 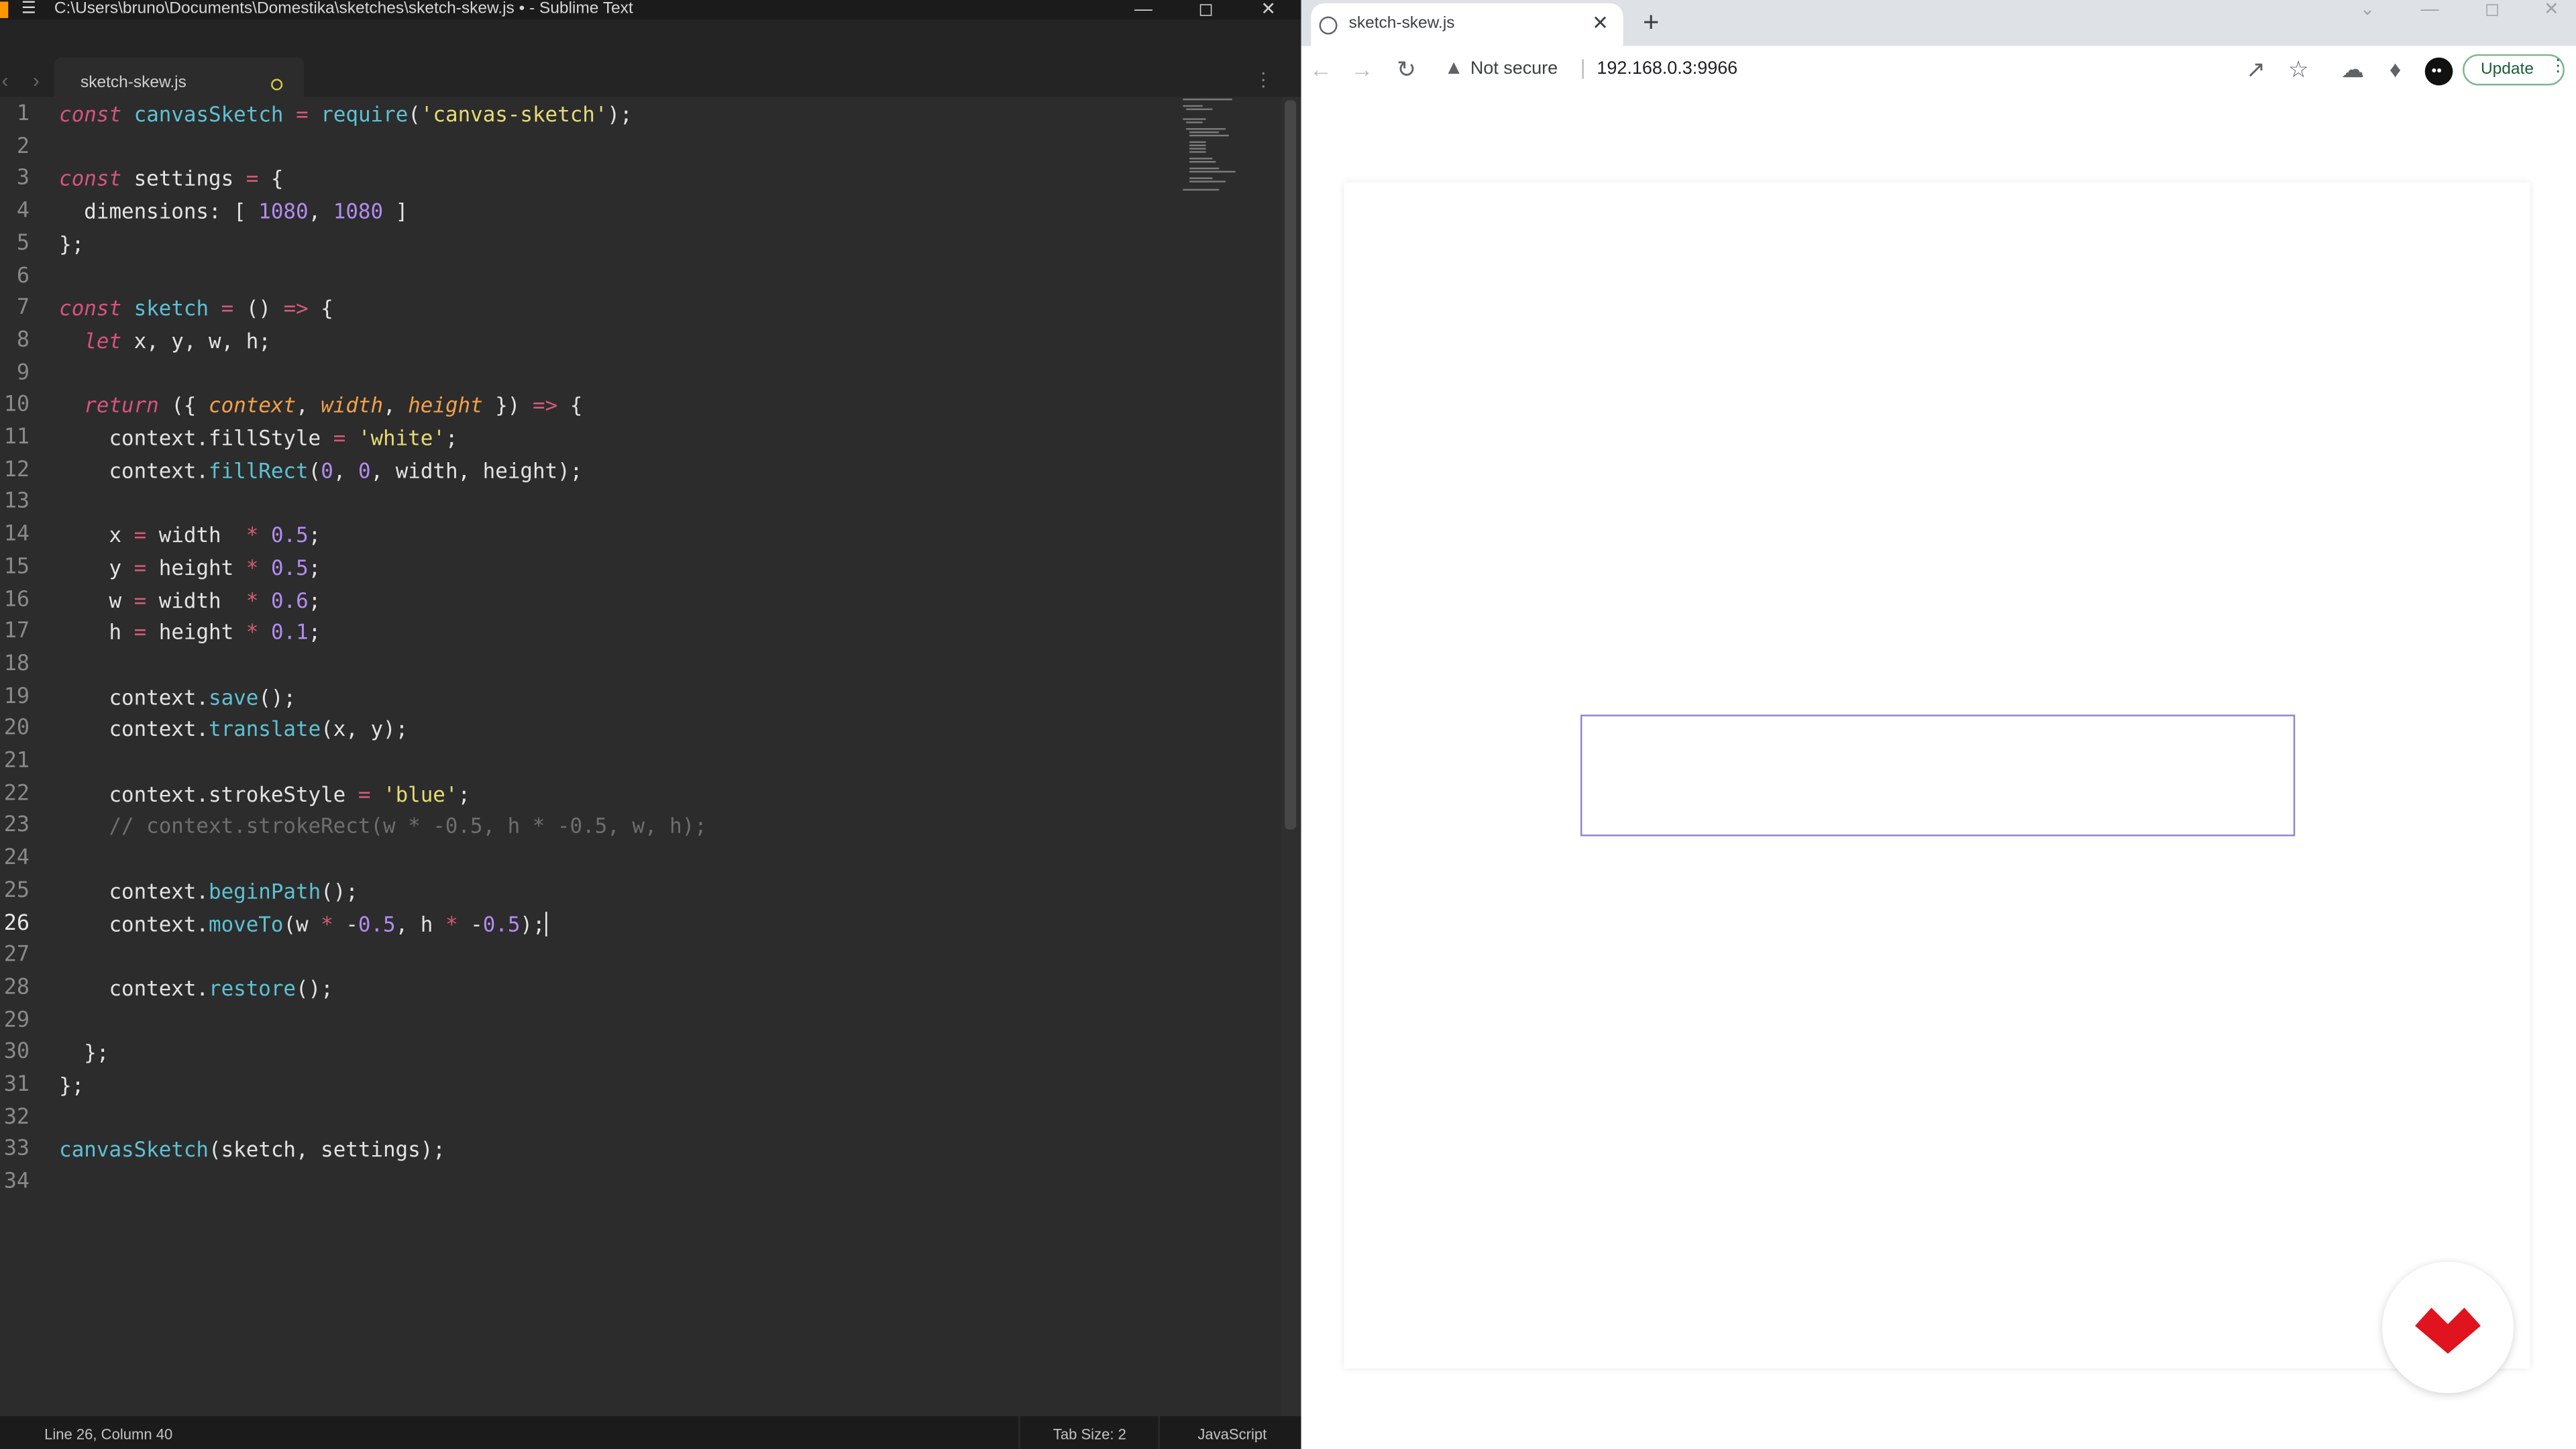 What do you see at coordinates (2352, 69) in the screenshot?
I see `cloud-icon: ☁` at bounding box center [2352, 69].